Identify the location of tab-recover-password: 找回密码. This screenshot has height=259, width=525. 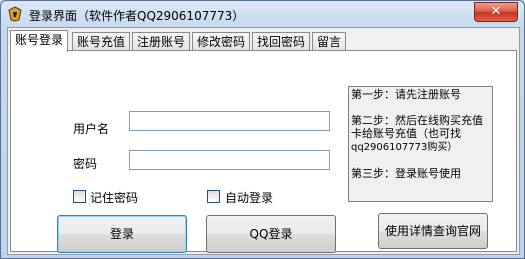
(281, 41).